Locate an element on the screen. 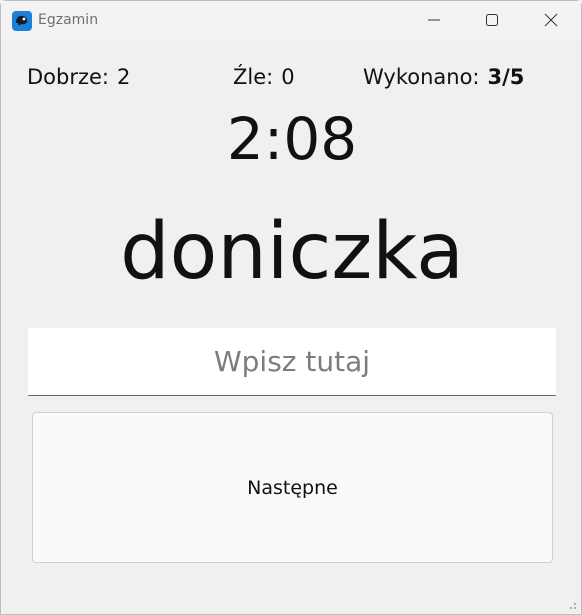 This screenshot has height=615, width=582. wrong-label: Źle: is located at coordinates (253, 77).